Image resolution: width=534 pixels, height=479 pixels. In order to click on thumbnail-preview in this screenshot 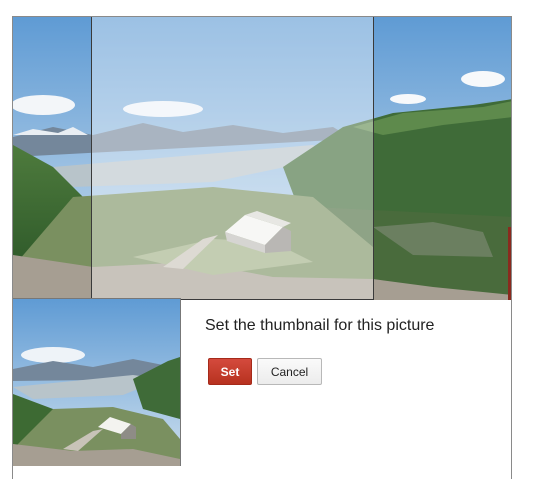, I will do `click(97, 382)`.